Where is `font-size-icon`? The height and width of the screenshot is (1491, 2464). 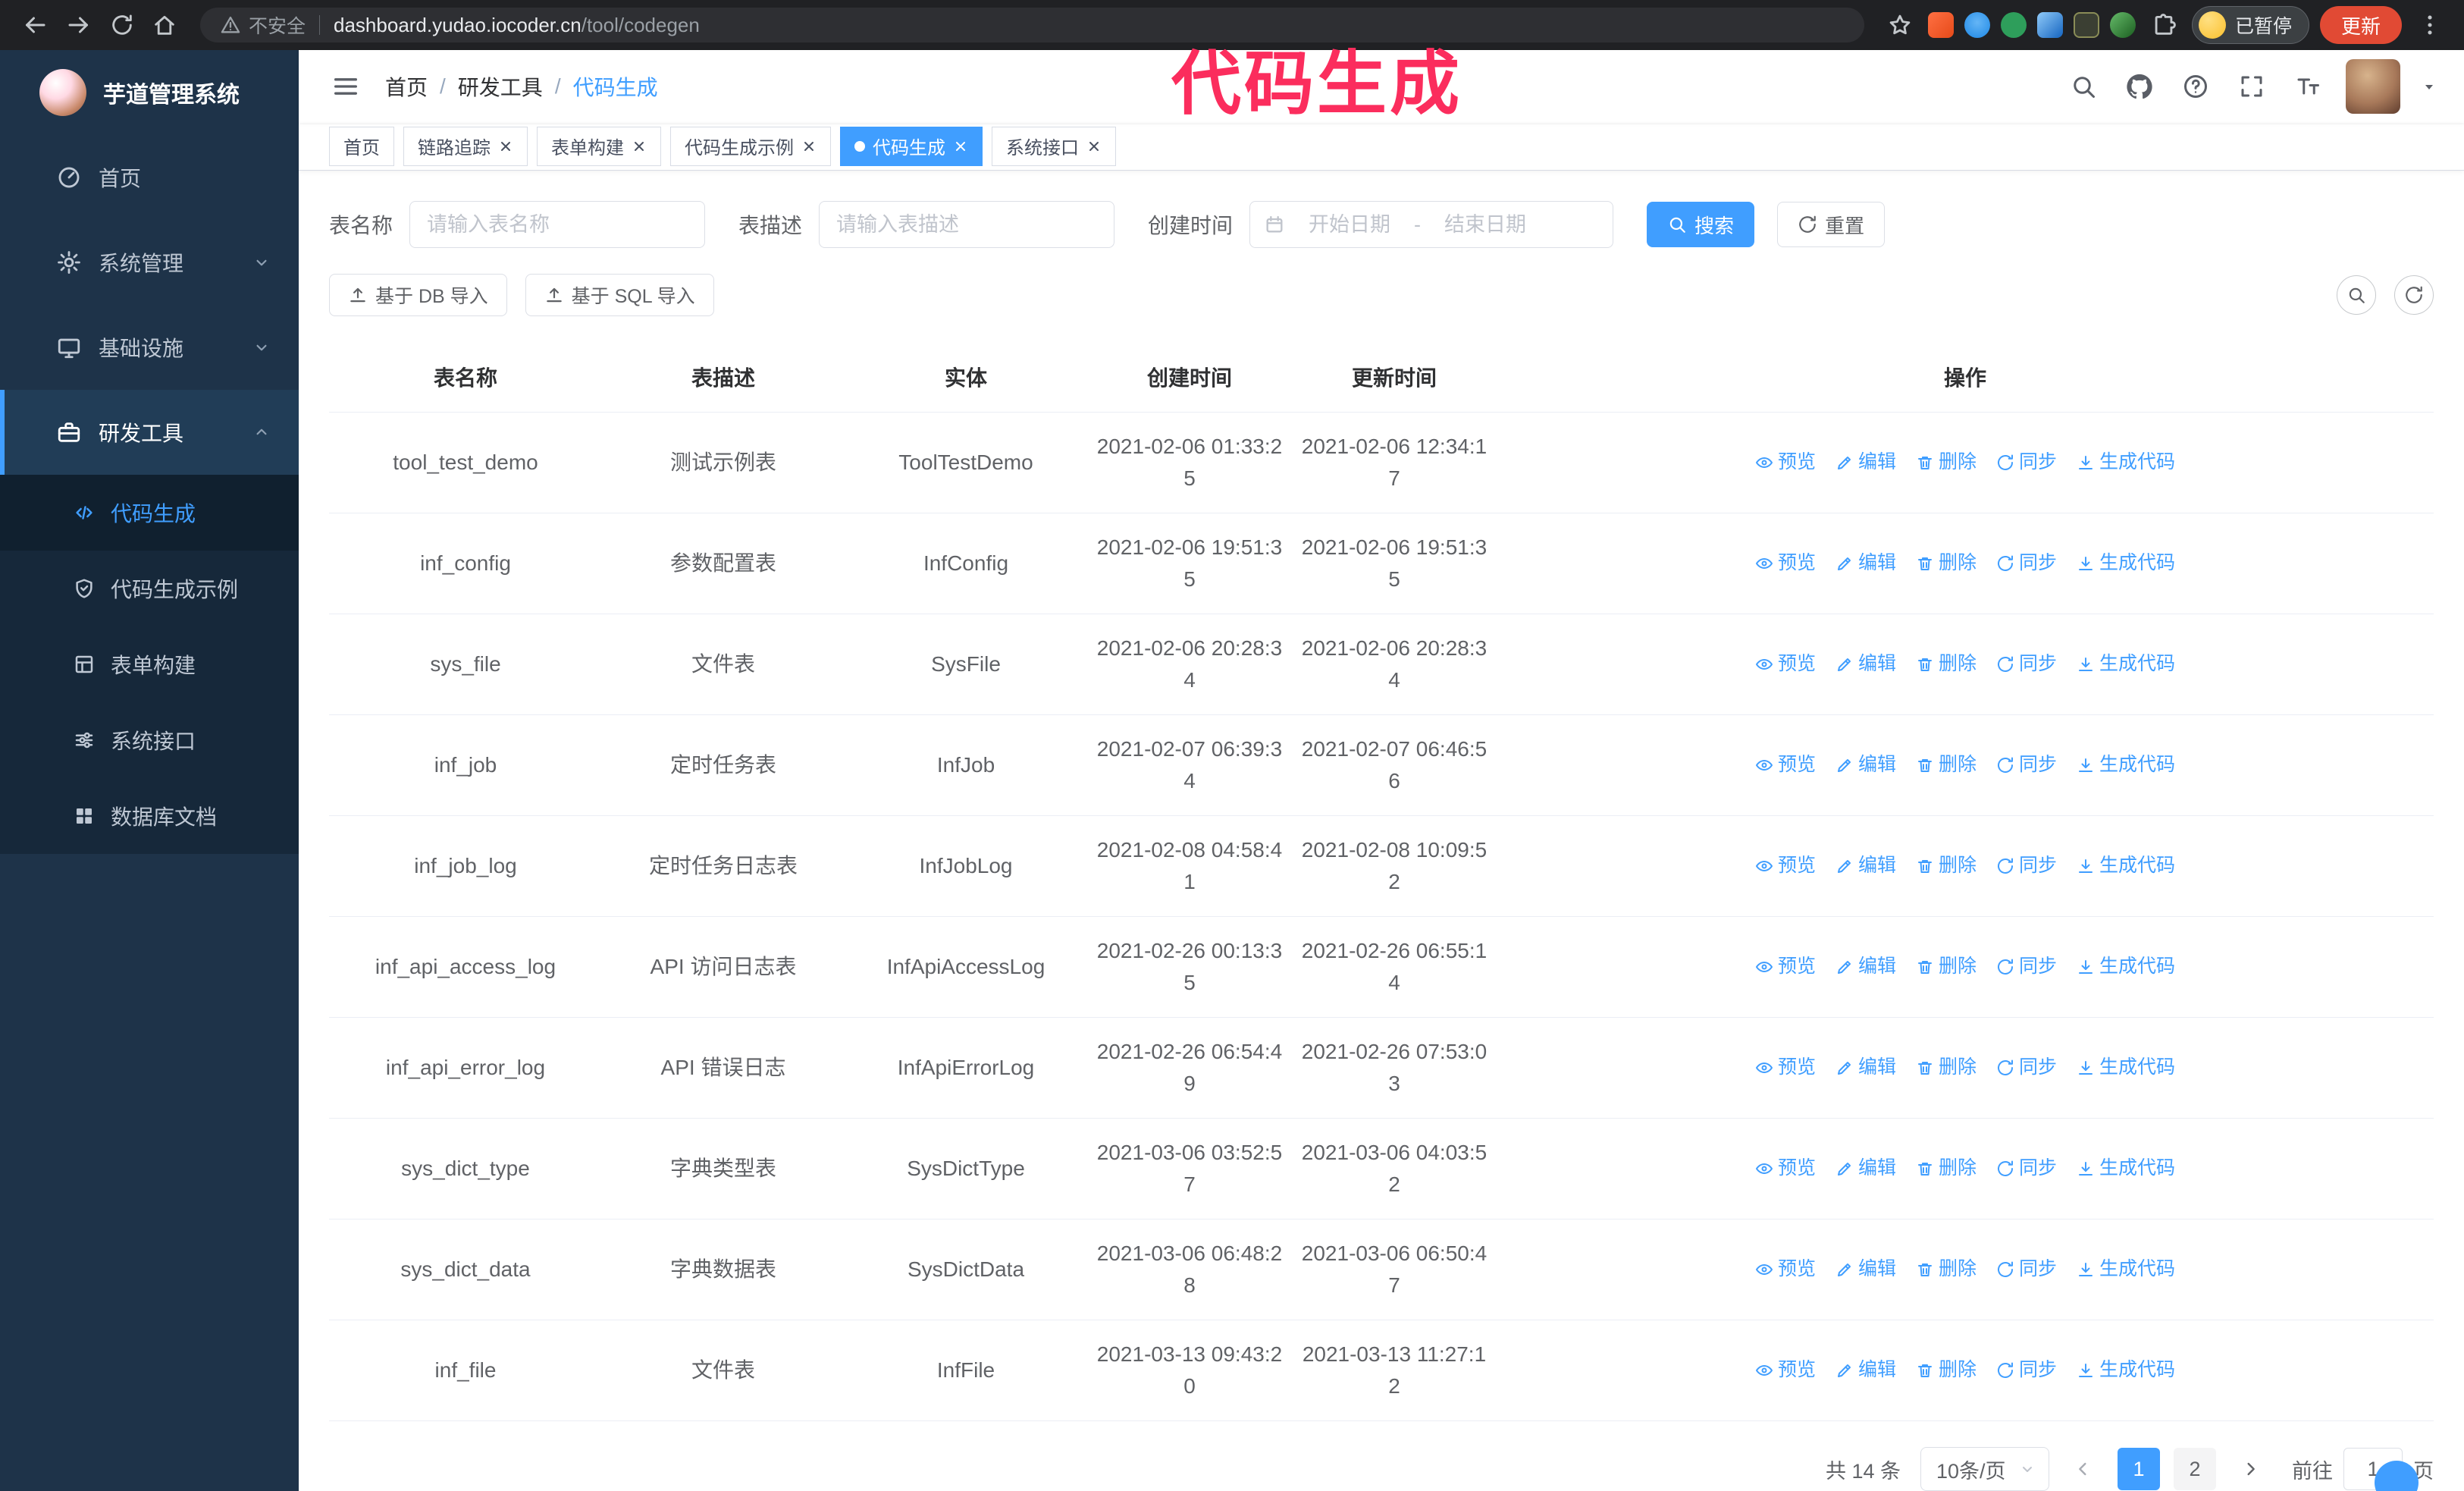
font-size-icon is located at coordinates (2308, 86).